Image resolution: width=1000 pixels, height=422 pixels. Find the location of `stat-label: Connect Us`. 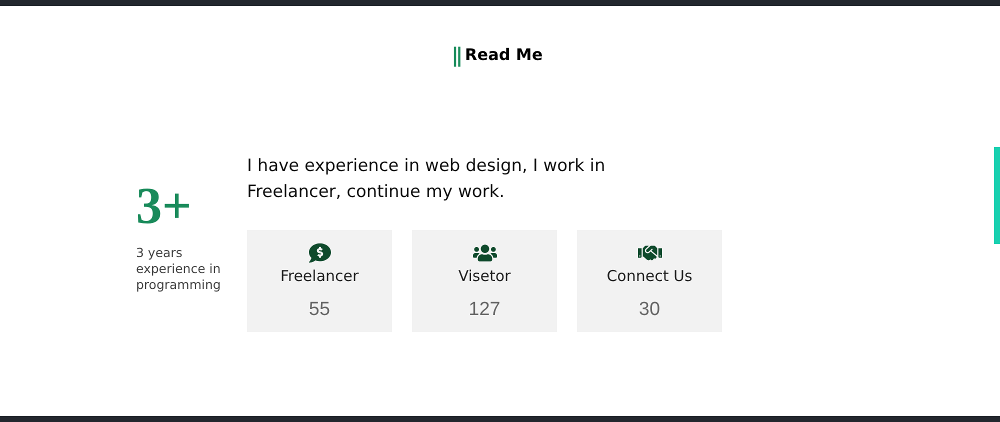

stat-label: Connect Us is located at coordinates (649, 276).